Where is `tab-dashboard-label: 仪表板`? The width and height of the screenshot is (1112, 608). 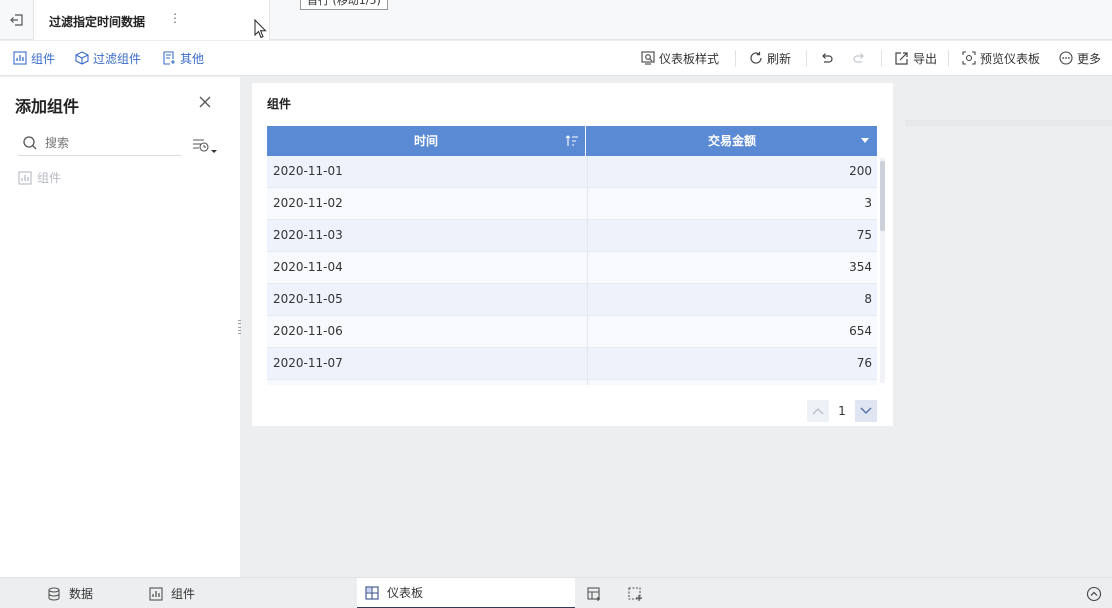
tab-dashboard-label: 仪表板 is located at coordinates (405, 593).